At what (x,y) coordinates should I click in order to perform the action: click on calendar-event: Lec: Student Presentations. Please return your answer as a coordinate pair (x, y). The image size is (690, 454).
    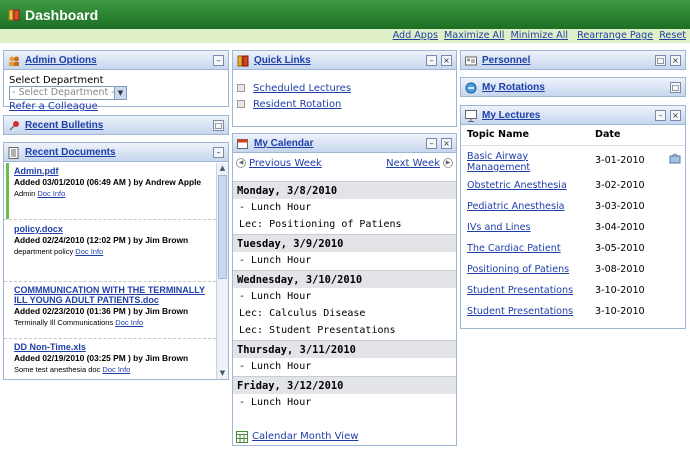
    Looking at the image, I should click on (317, 330).